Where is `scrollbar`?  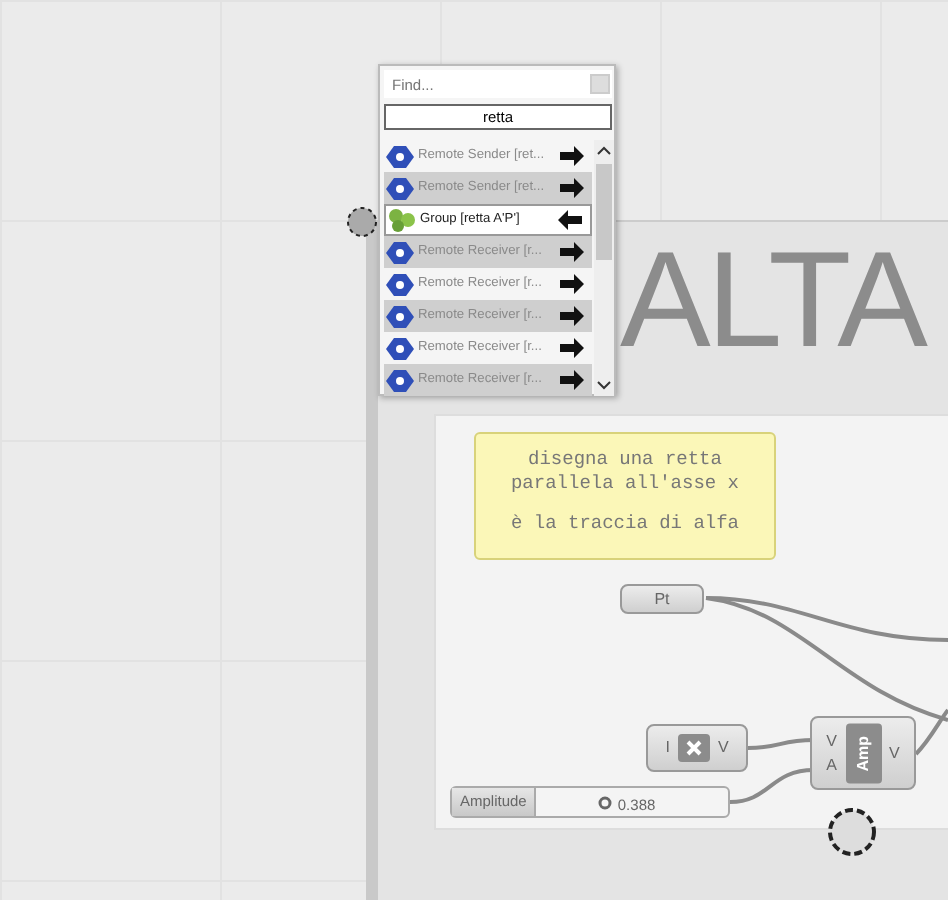 scrollbar is located at coordinates (604, 268).